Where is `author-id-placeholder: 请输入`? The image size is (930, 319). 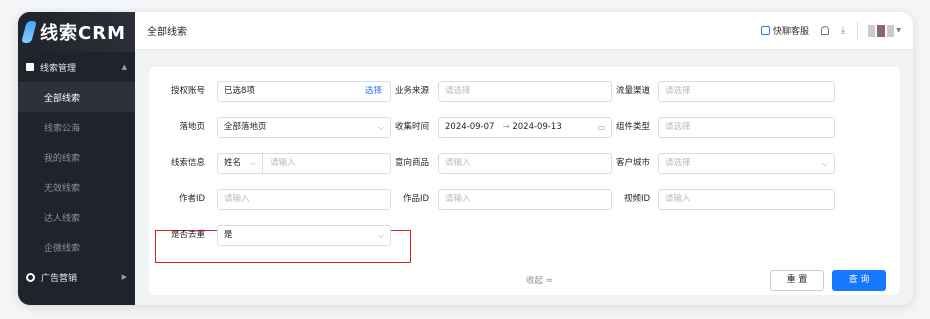
author-id-placeholder: 请输入 is located at coordinates (237, 199).